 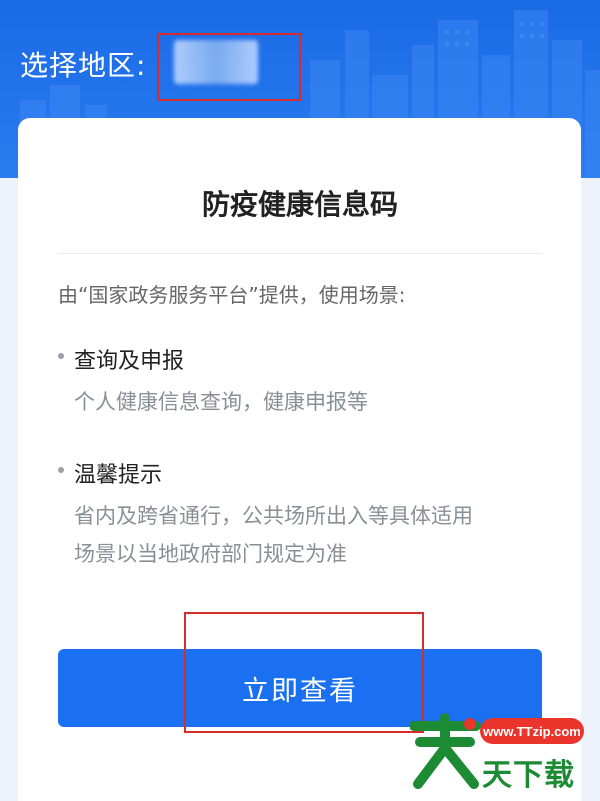 What do you see at coordinates (118, 475) in the screenshot?
I see `item-title-tips: 温馨提示` at bounding box center [118, 475].